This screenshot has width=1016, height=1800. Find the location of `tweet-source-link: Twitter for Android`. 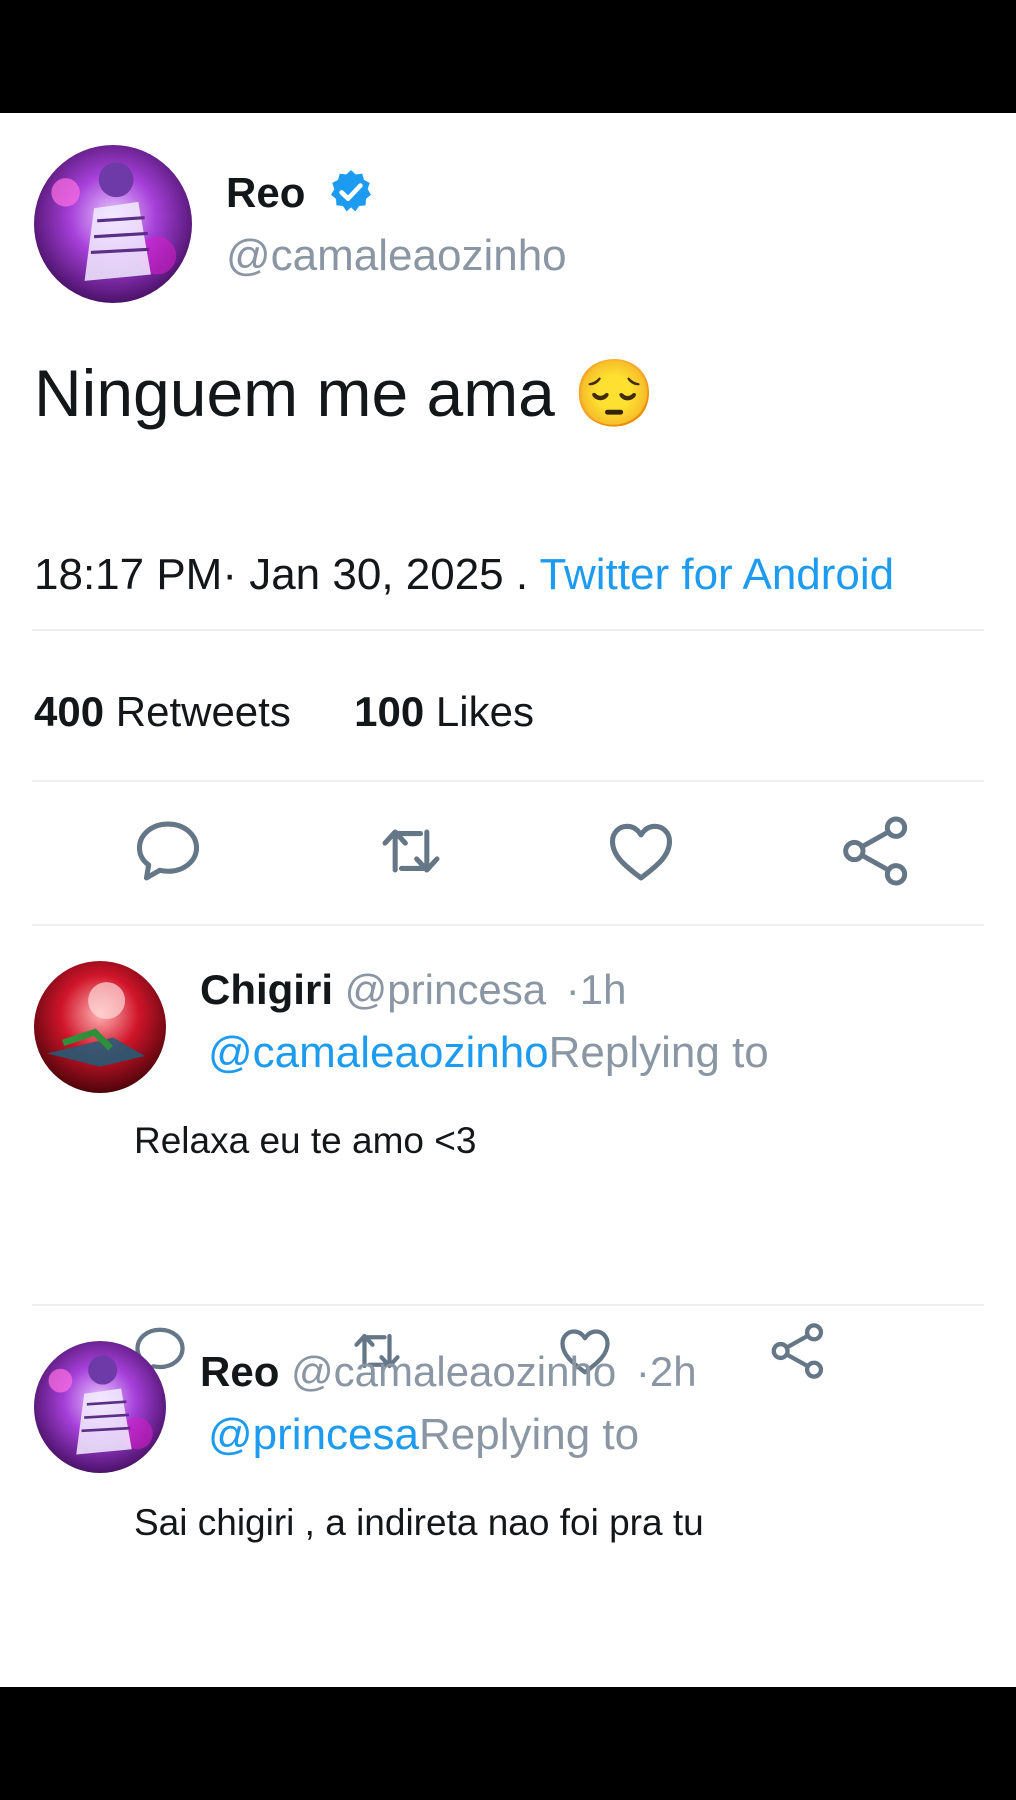

tweet-source-link: Twitter for Android is located at coordinates (717, 574).